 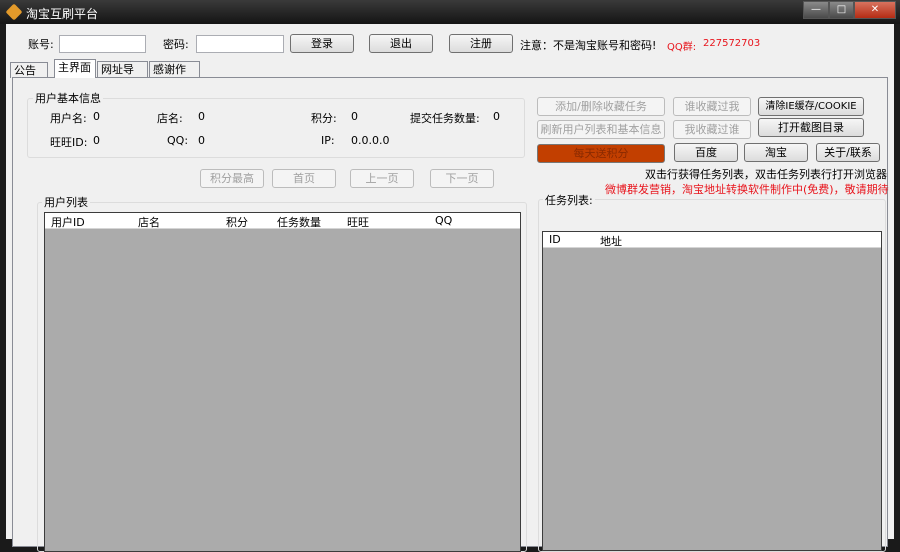 What do you see at coordinates (322, 43) in the screenshot?
I see `login-button: 登录` at bounding box center [322, 43].